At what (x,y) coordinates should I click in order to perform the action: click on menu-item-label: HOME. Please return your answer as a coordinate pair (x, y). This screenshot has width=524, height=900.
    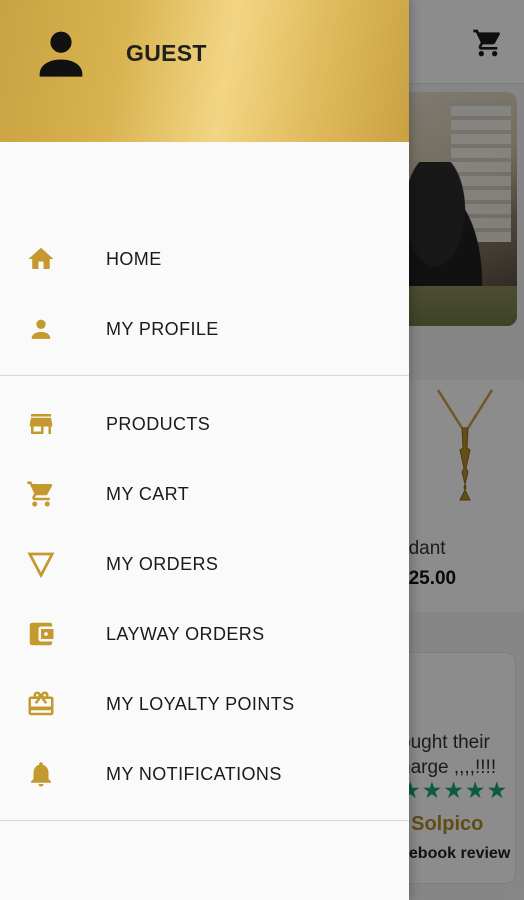
    Looking at the image, I should click on (134, 258).